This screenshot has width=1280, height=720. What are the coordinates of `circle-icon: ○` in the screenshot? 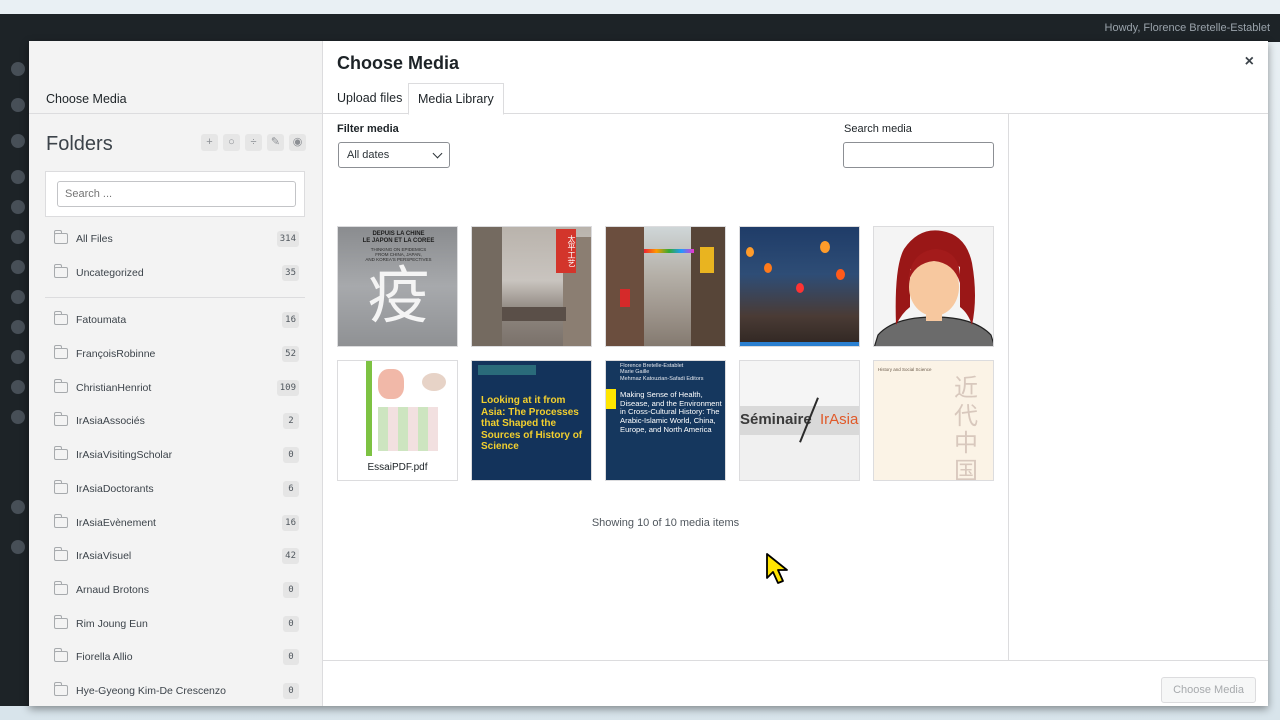 It's located at (231, 142).